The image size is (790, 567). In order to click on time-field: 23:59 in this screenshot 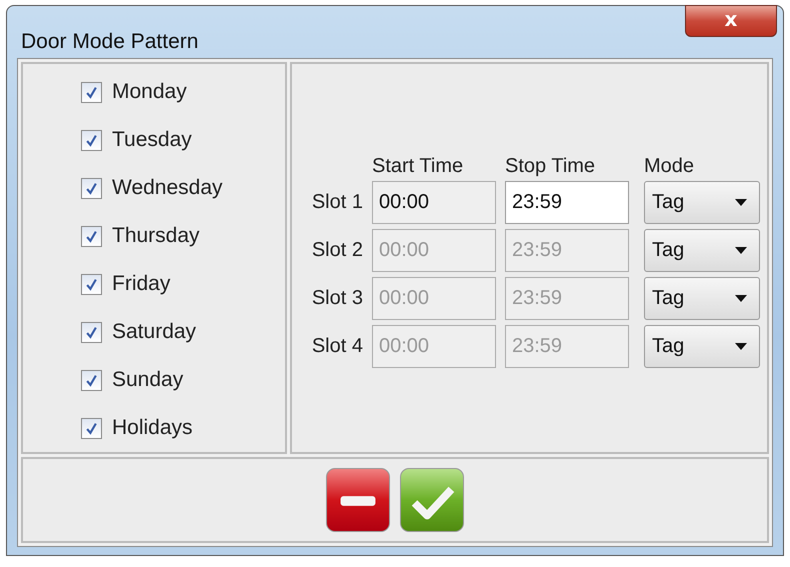, I will do `click(567, 202)`.